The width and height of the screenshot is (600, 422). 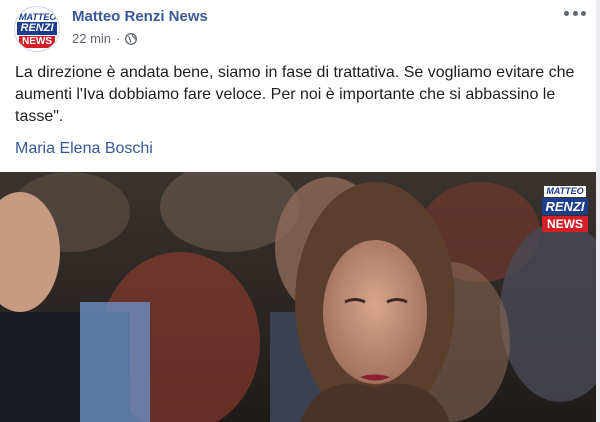 I want to click on post-meta: 22 min ·, so click(x=105, y=38).